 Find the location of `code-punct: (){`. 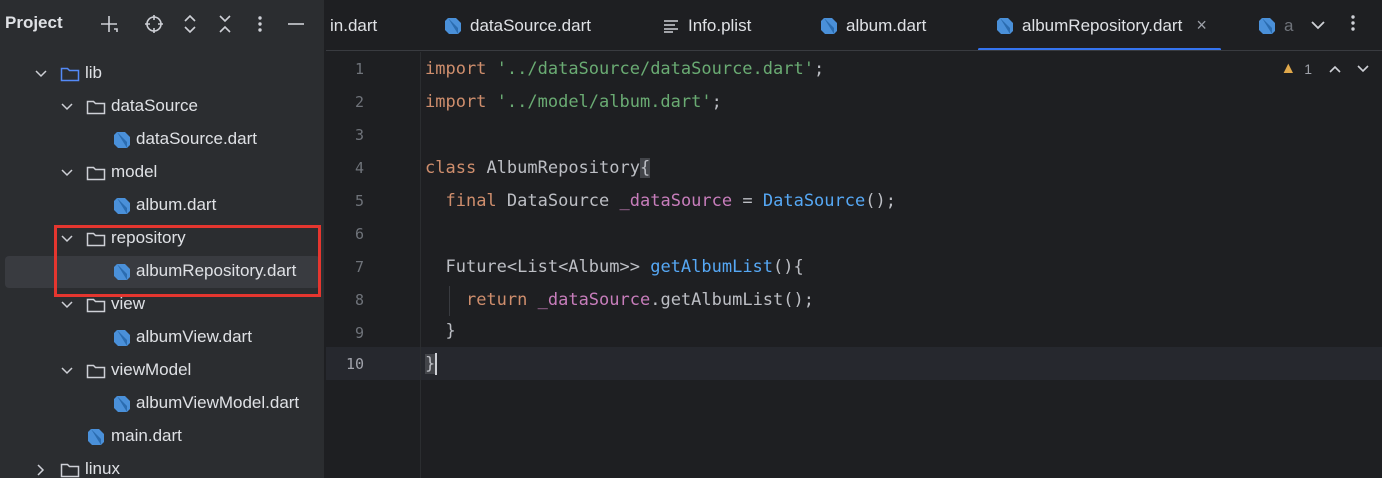

code-punct: (){ is located at coordinates (788, 267).